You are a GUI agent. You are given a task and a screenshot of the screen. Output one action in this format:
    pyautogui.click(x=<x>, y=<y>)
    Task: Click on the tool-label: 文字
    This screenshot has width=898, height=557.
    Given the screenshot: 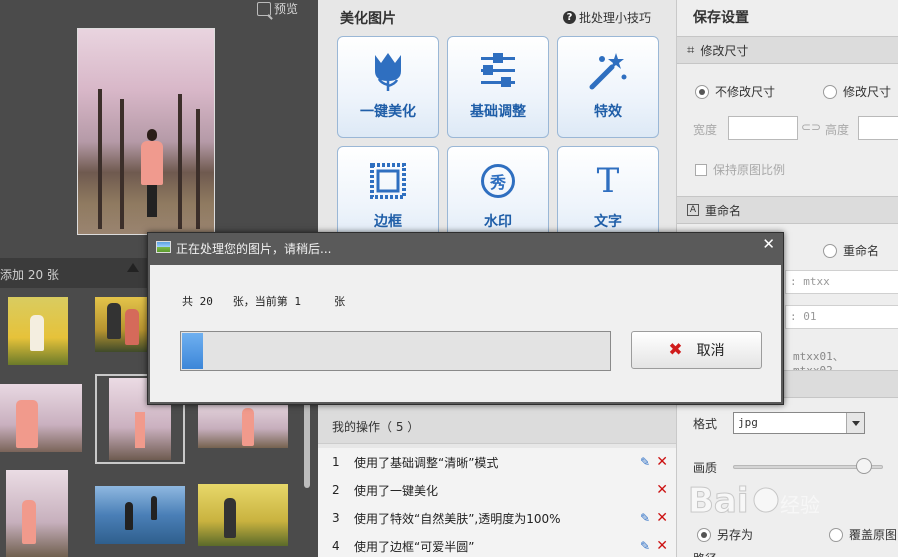 What is the action you would take?
    pyautogui.click(x=608, y=222)
    